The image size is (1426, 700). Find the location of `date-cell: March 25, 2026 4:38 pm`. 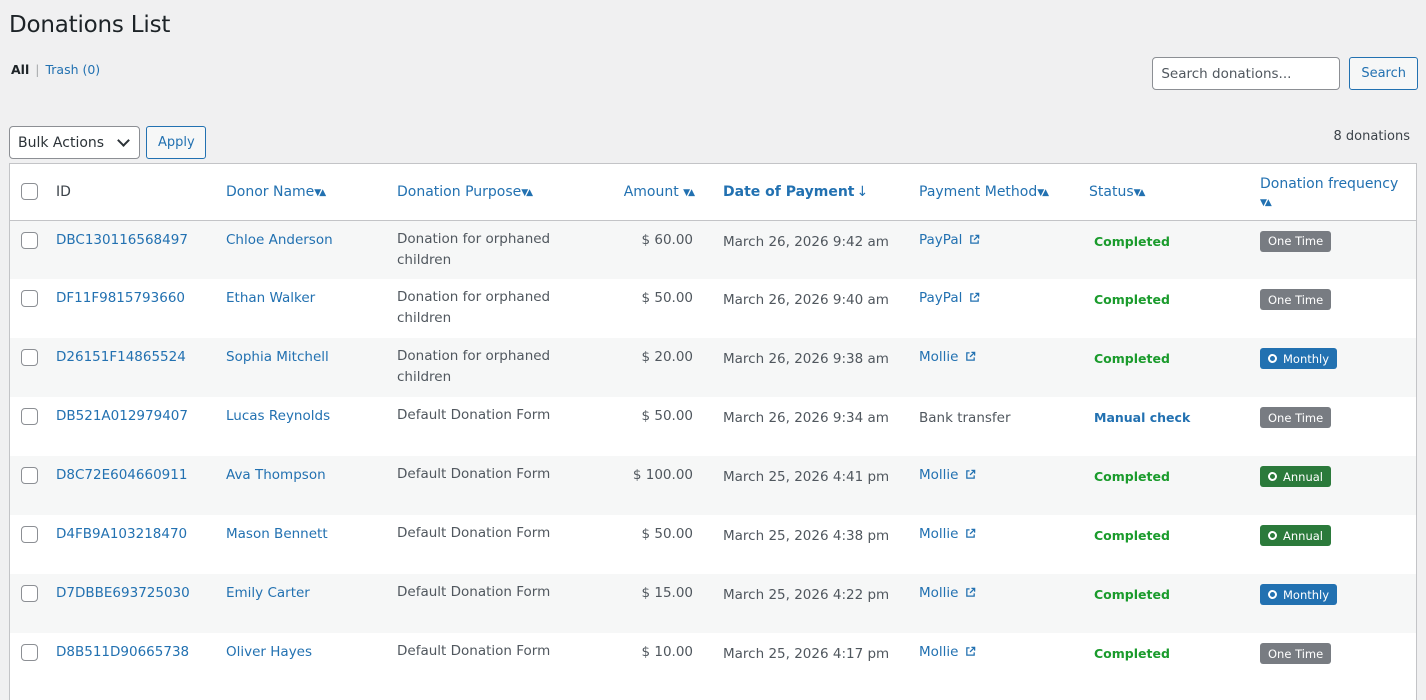

date-cell: March 25, 2026 4:38 pm is located at coordinates (821, 544).